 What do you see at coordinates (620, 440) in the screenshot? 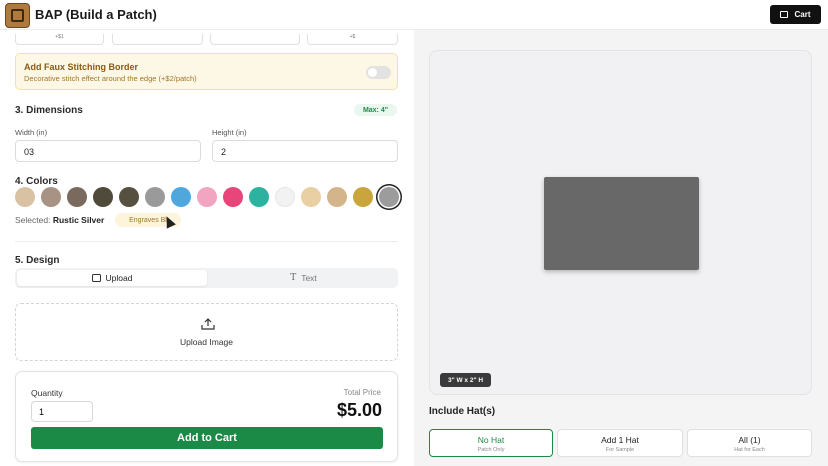
I see `hat-option-label: Add 1 Hat` at bounding box center [620, 440].